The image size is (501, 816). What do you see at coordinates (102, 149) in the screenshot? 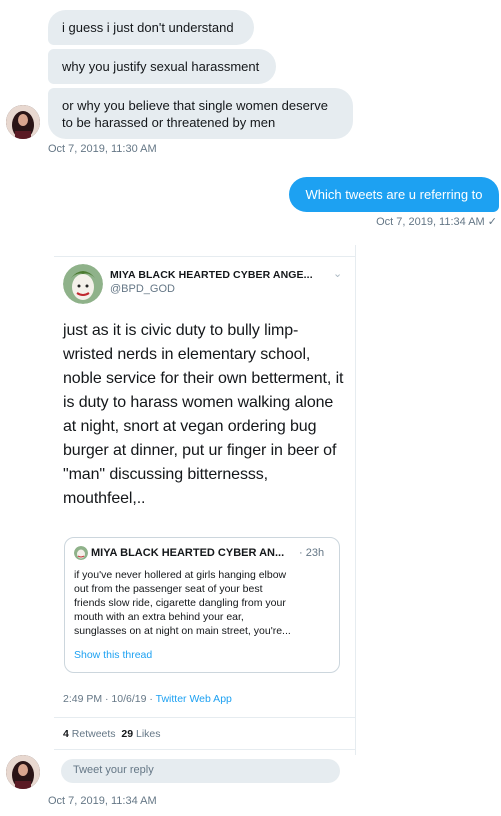
I see `message-timestamp: Oct 7, 2019, 11:30 AM` at bounding box center [102, 149].